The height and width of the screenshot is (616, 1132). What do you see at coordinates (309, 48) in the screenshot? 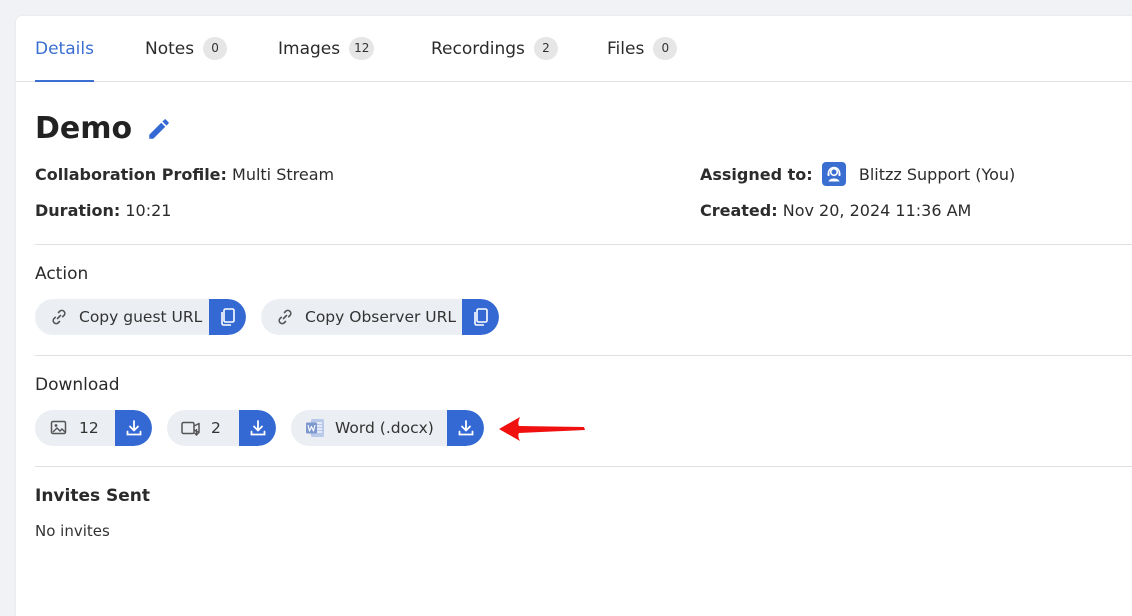
I see `tab-images-label: Images` at bounding box center [309, 48].